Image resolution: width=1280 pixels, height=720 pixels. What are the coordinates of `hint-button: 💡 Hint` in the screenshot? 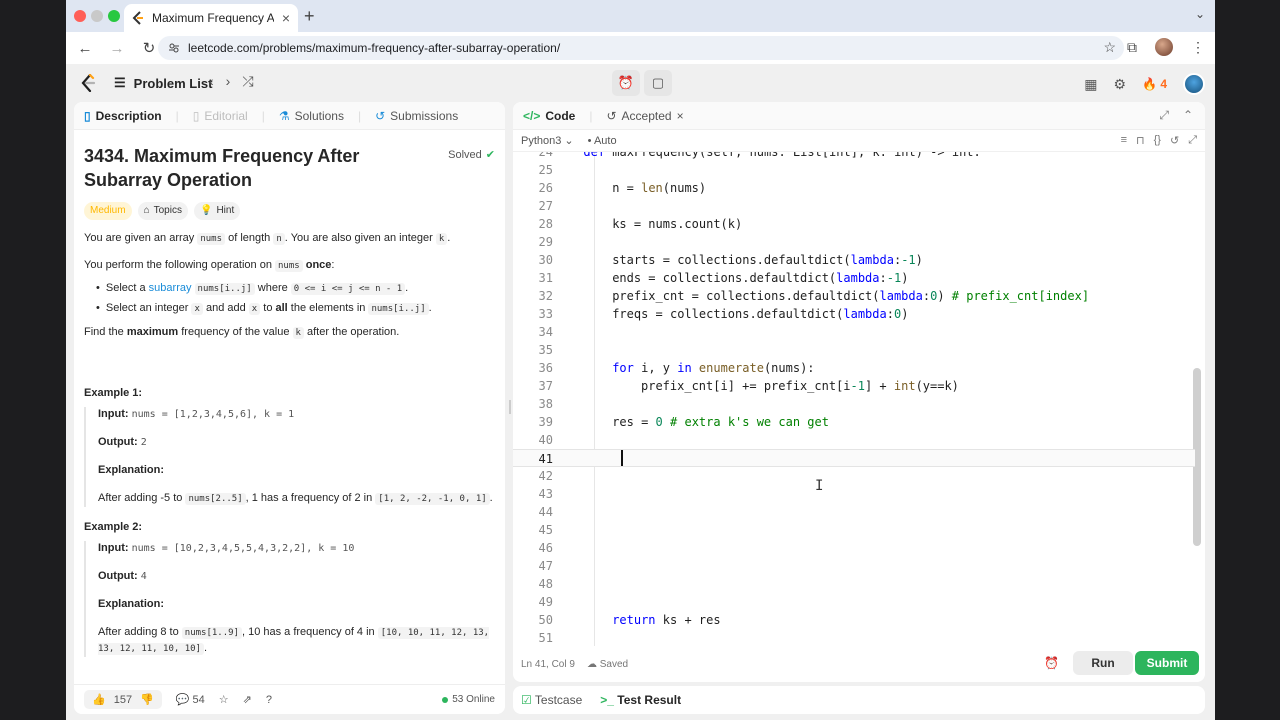 It's located at (217, 211).